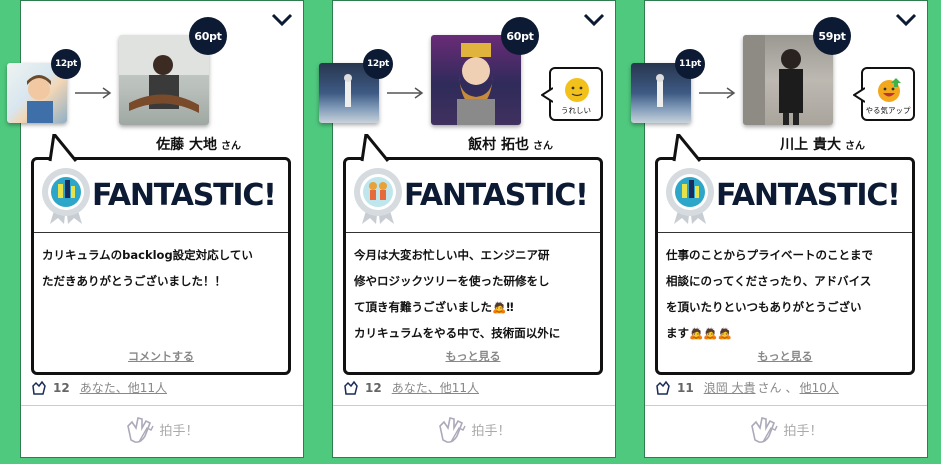  What do you see at coordinates (889, 90) in the screenshot?
I see `motivated-face-icon` at bounding box center [889, 90].